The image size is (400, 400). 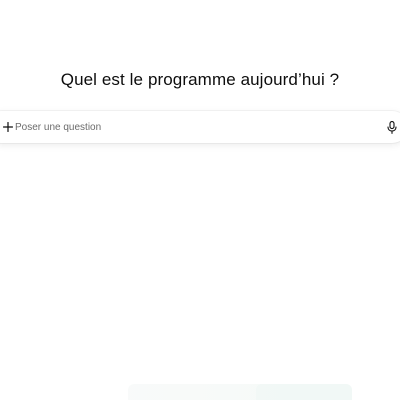 I want to click on suggestion-pill-hint, so click(x=304, y=392).